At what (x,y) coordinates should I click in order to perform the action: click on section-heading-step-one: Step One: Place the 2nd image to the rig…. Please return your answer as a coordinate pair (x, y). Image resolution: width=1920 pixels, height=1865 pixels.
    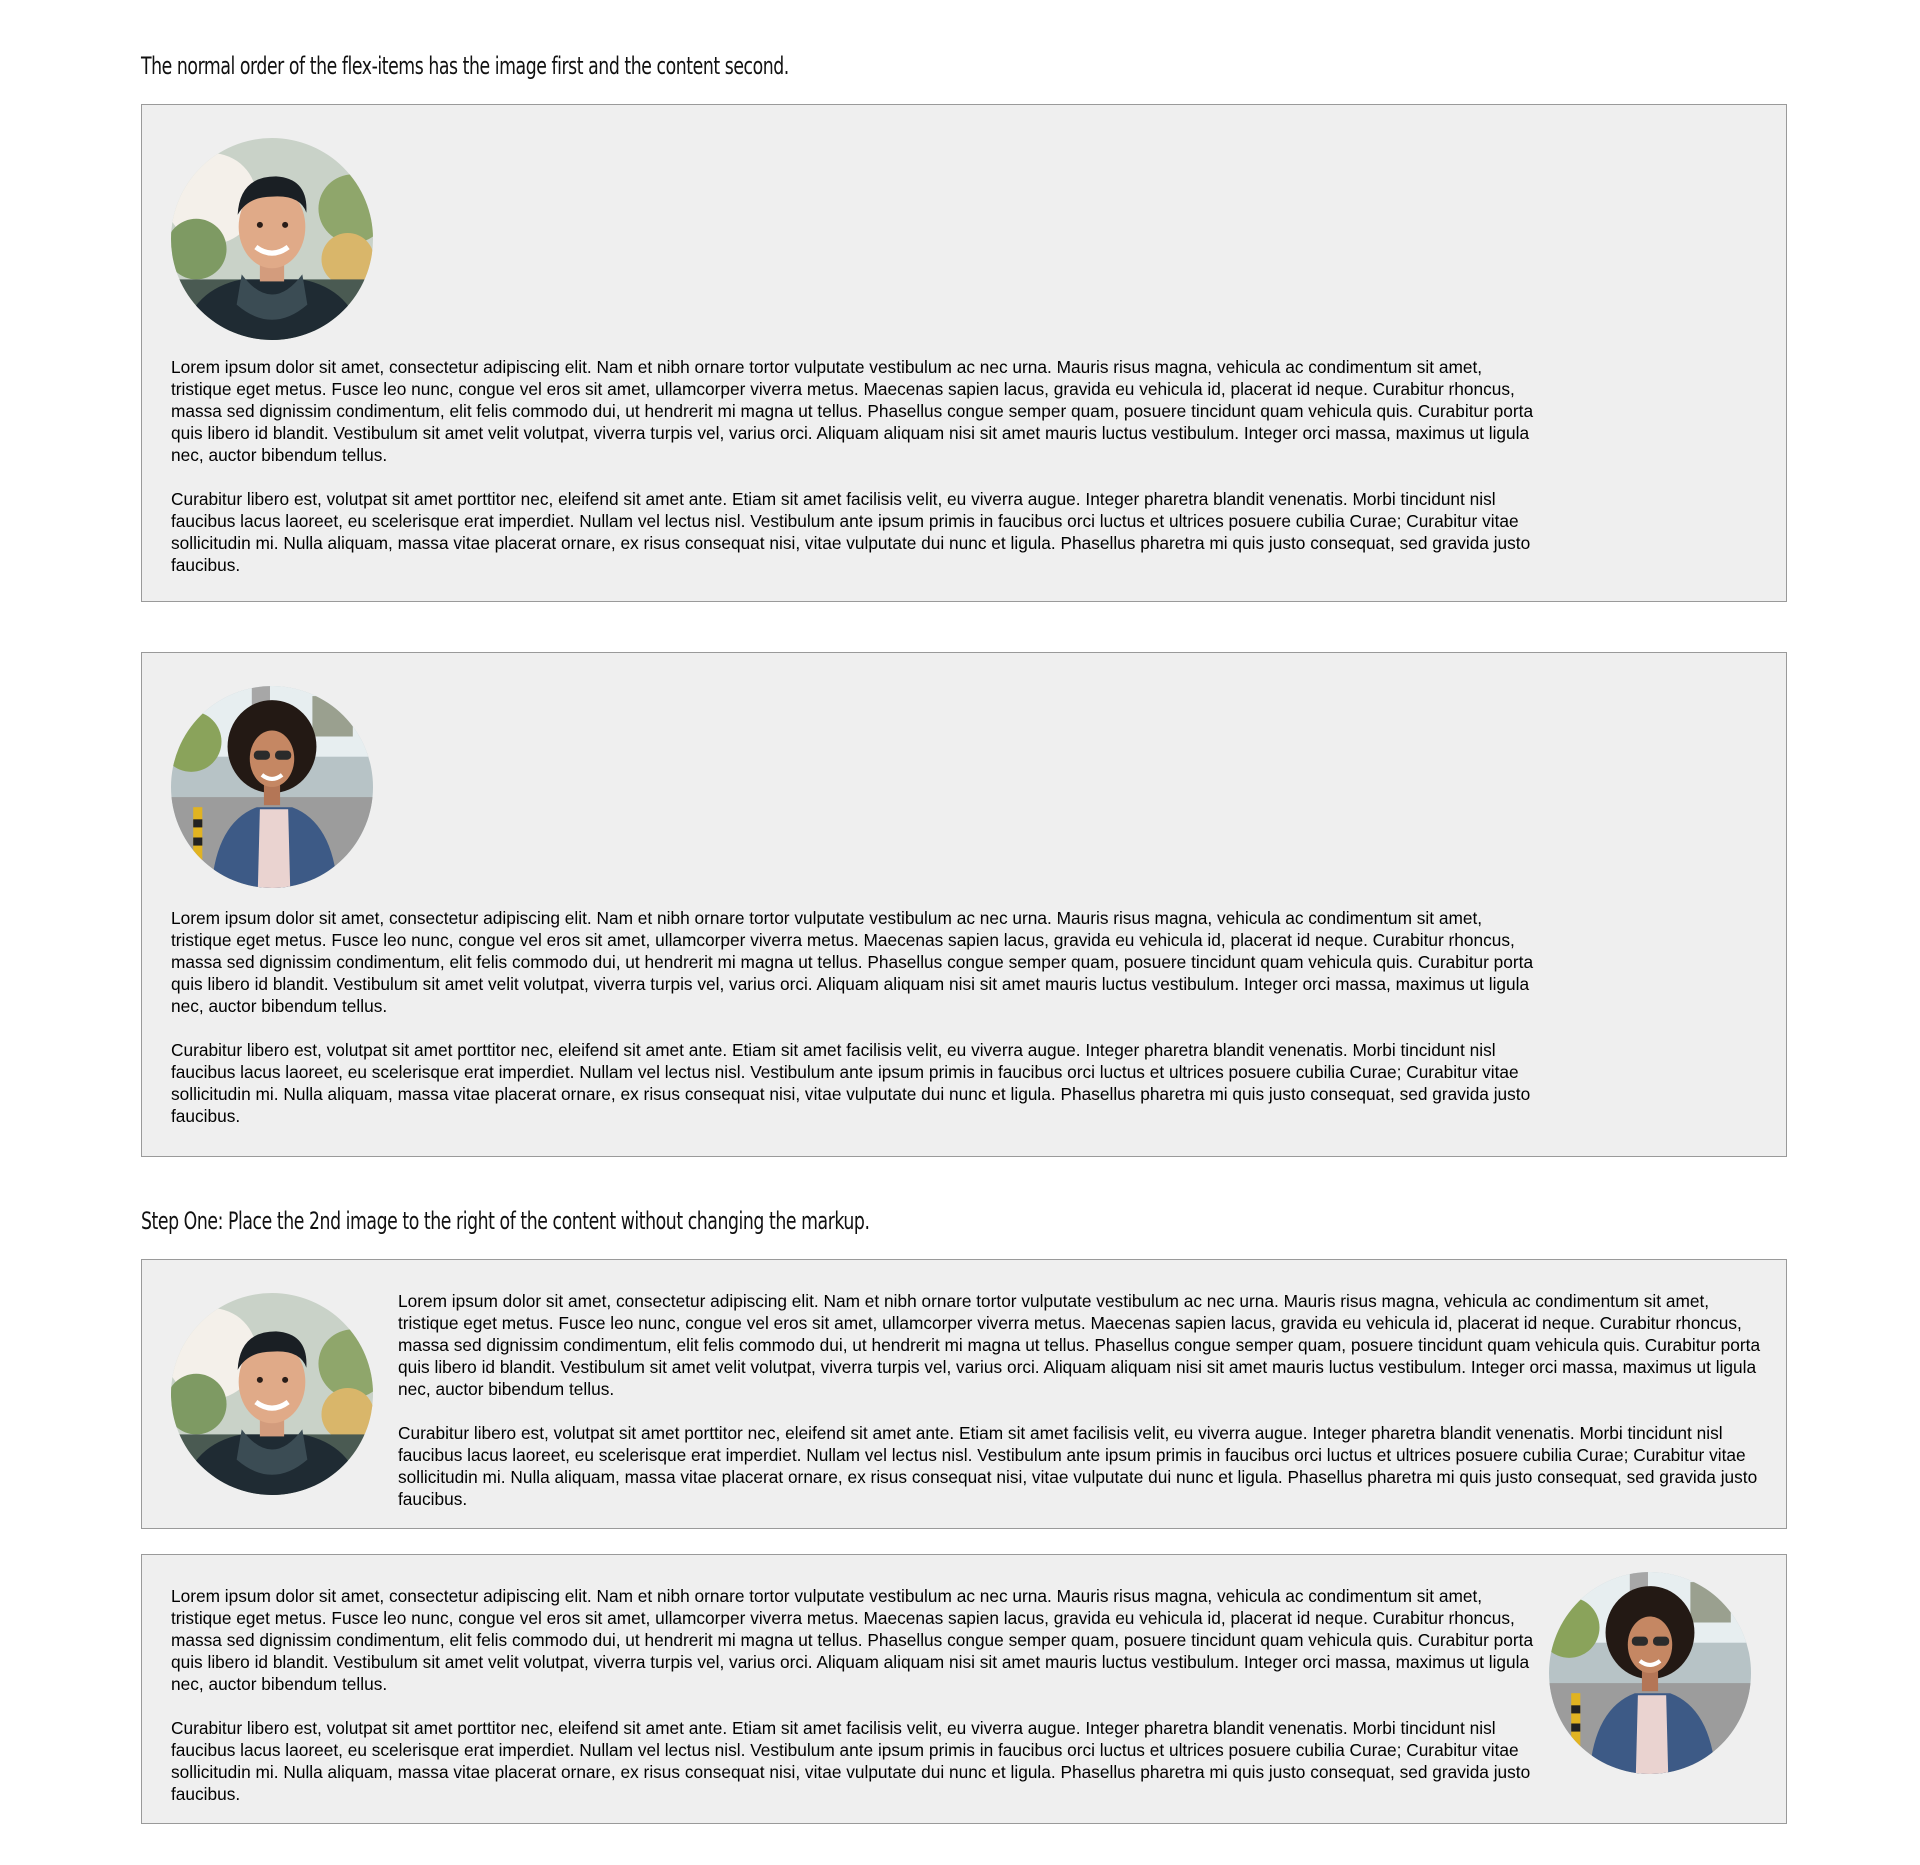
    Looking at the image, I should click on (505, 1221).